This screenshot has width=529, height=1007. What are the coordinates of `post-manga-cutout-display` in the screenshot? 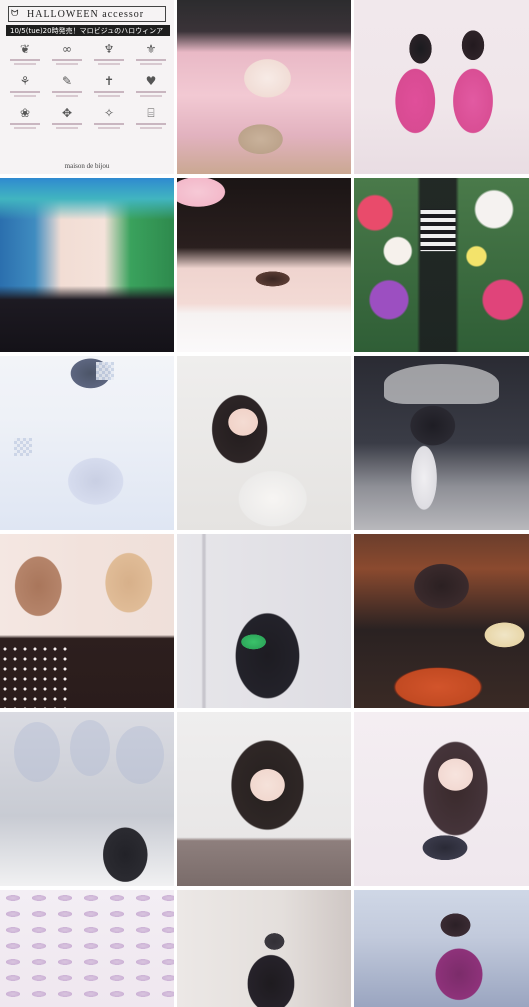 It's located at (87, 799).